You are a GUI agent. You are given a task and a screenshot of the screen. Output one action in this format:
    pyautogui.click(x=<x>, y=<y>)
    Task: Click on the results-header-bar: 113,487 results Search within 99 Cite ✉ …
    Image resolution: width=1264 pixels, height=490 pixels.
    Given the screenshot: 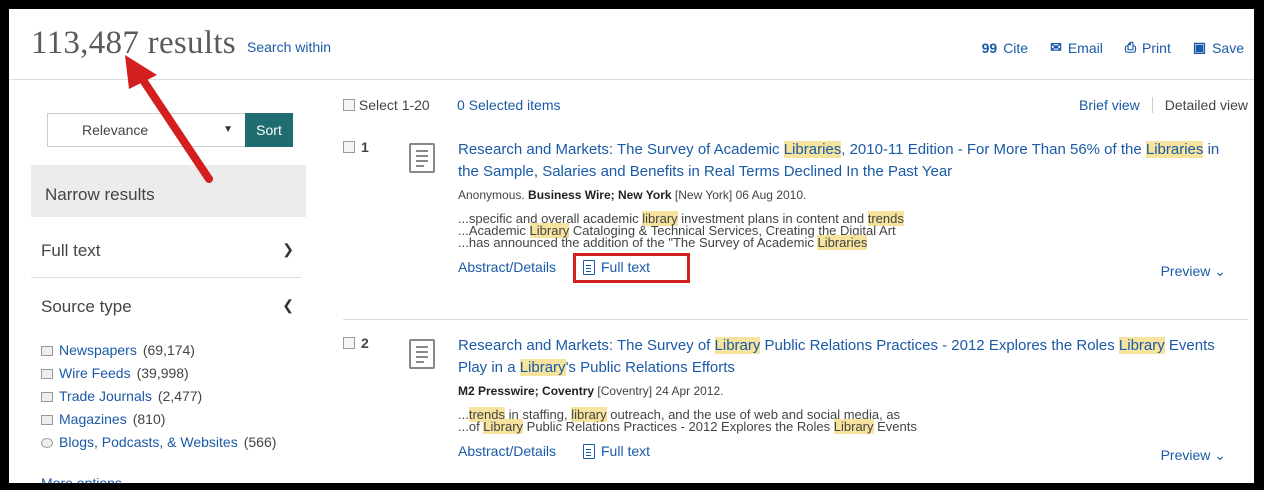 What is the action you would take?
    pyautogui.click(x=631, y=44)
    